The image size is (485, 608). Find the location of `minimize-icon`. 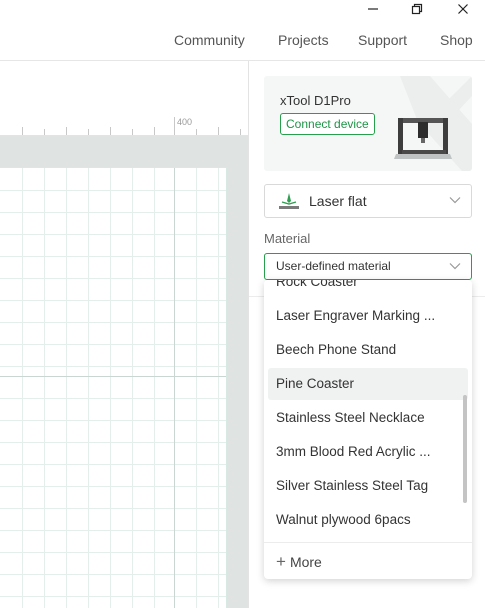

minimize-icon is located at coordinates (373, 9).